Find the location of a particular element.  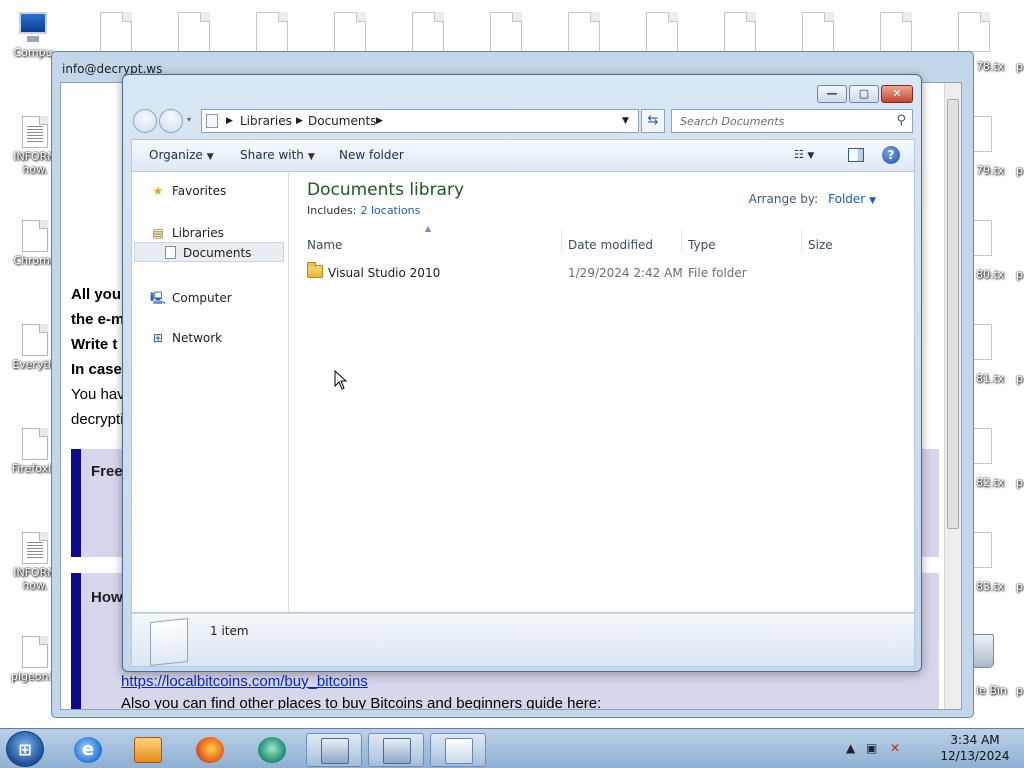

taskbar-app-green is located at coordinates (272, 750).